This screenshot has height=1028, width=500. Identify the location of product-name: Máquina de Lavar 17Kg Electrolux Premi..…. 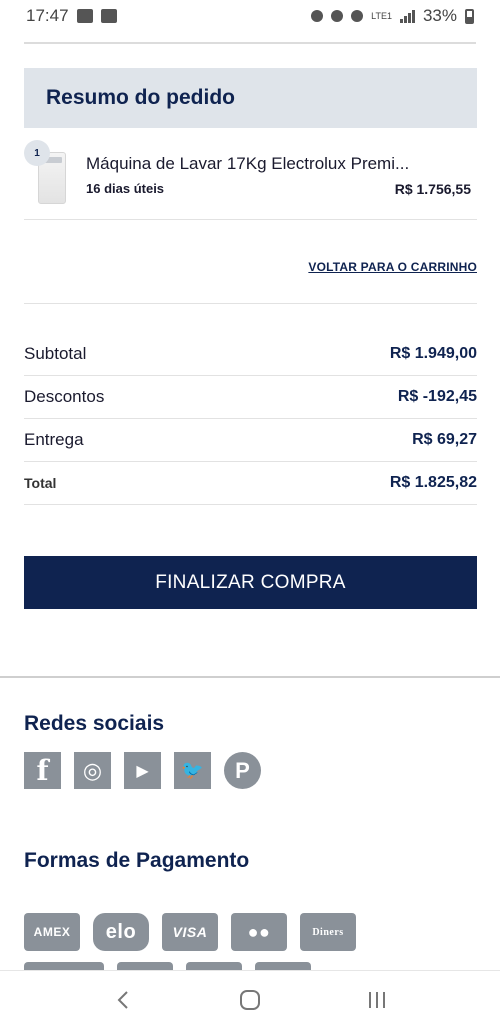
(247, 164).